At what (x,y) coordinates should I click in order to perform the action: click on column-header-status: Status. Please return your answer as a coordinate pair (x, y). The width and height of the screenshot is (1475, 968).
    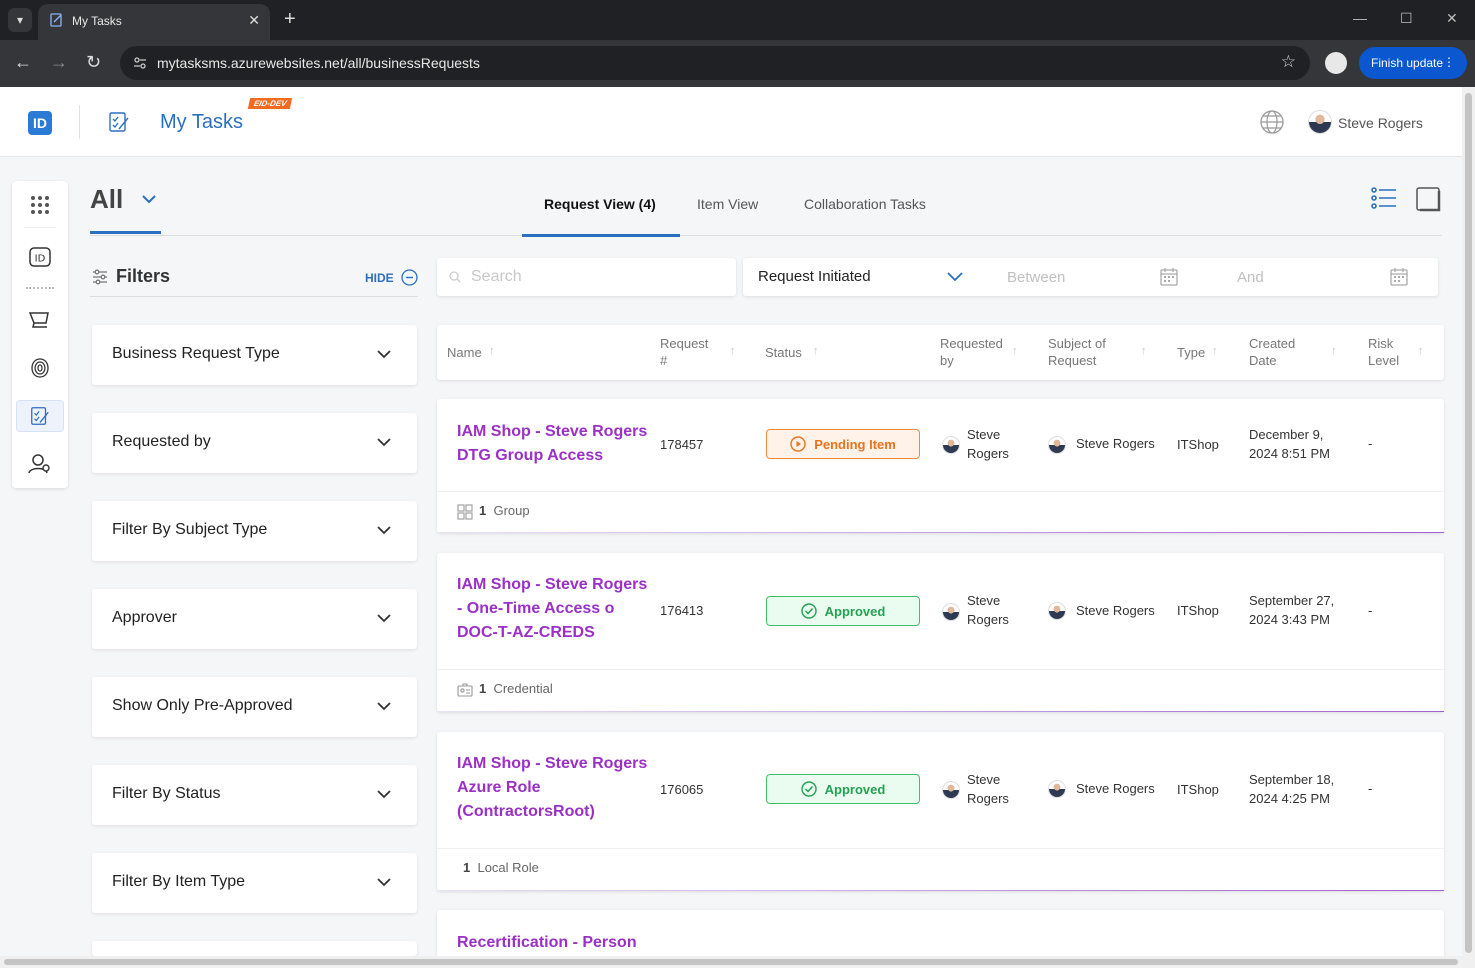
    Looking at the image, I should click on (783, 352).